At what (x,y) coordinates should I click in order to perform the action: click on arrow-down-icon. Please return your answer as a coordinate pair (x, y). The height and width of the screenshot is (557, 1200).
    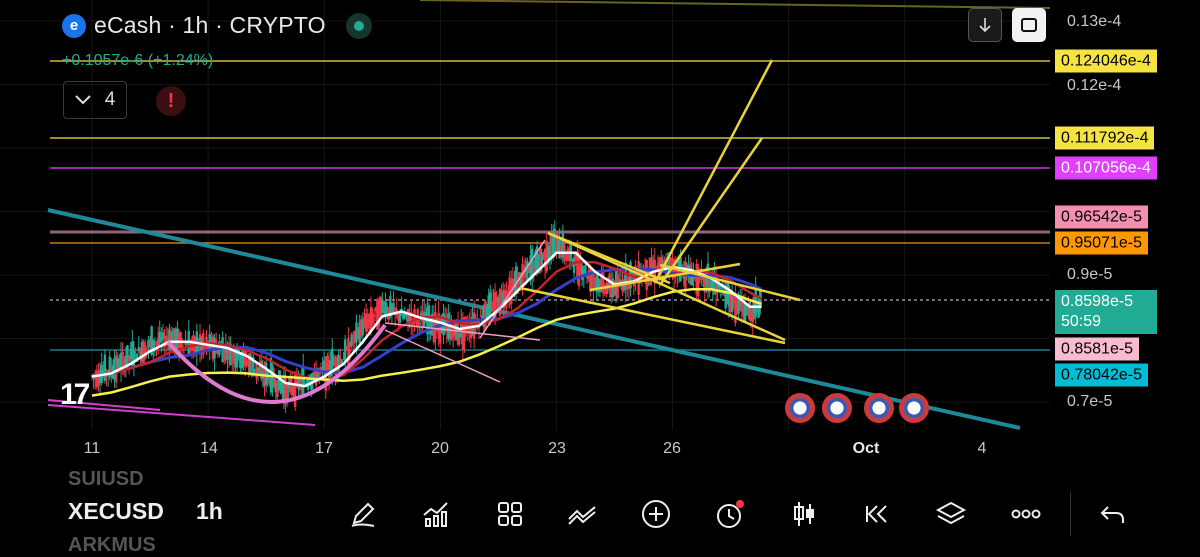
    Looking at the image, I should click on (985, 25).